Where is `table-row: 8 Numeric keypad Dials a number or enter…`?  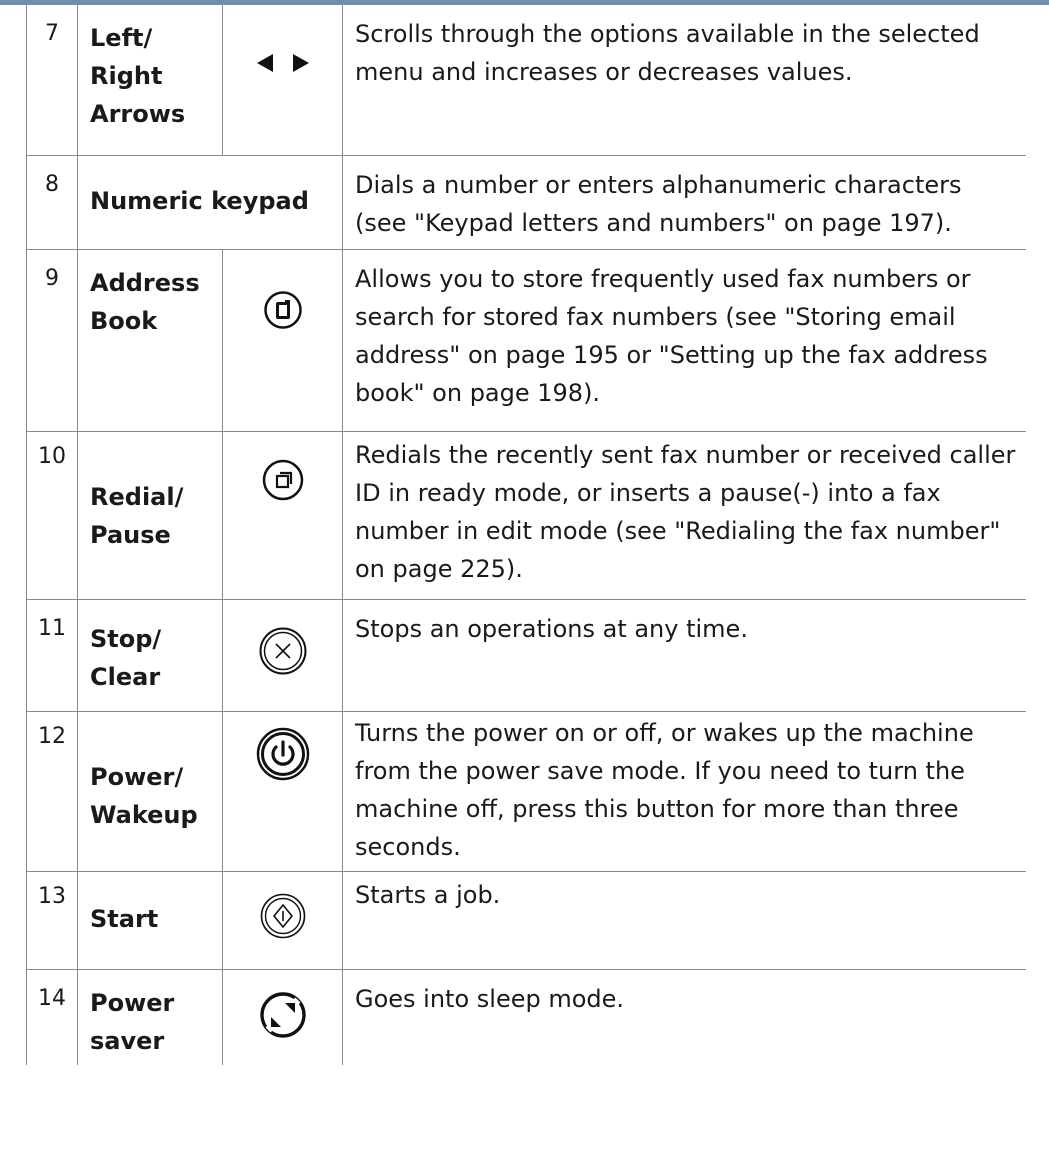 table-row: 8 Numeric keypad Dials a number or enter… is located at coordinates (526, 201).